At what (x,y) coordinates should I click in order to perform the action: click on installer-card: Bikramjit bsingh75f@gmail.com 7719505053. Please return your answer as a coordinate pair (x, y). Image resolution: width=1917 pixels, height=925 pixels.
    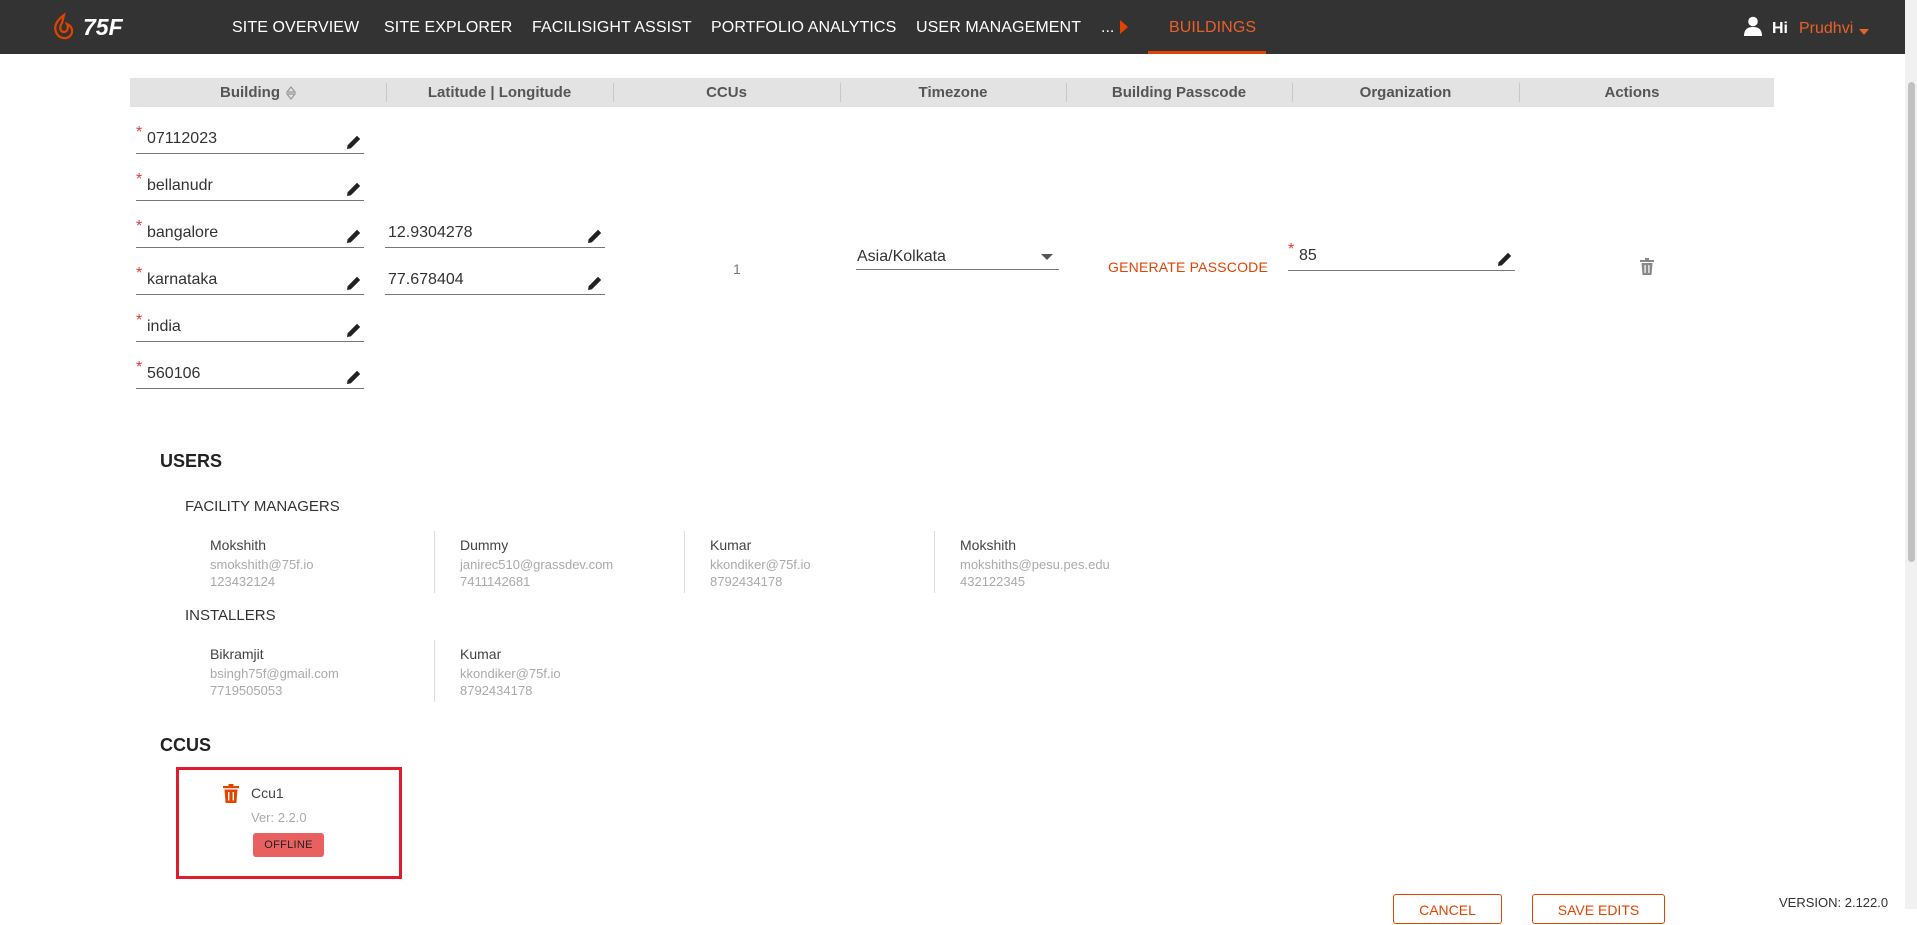
    Looking at the image, I should click on (325, 676).